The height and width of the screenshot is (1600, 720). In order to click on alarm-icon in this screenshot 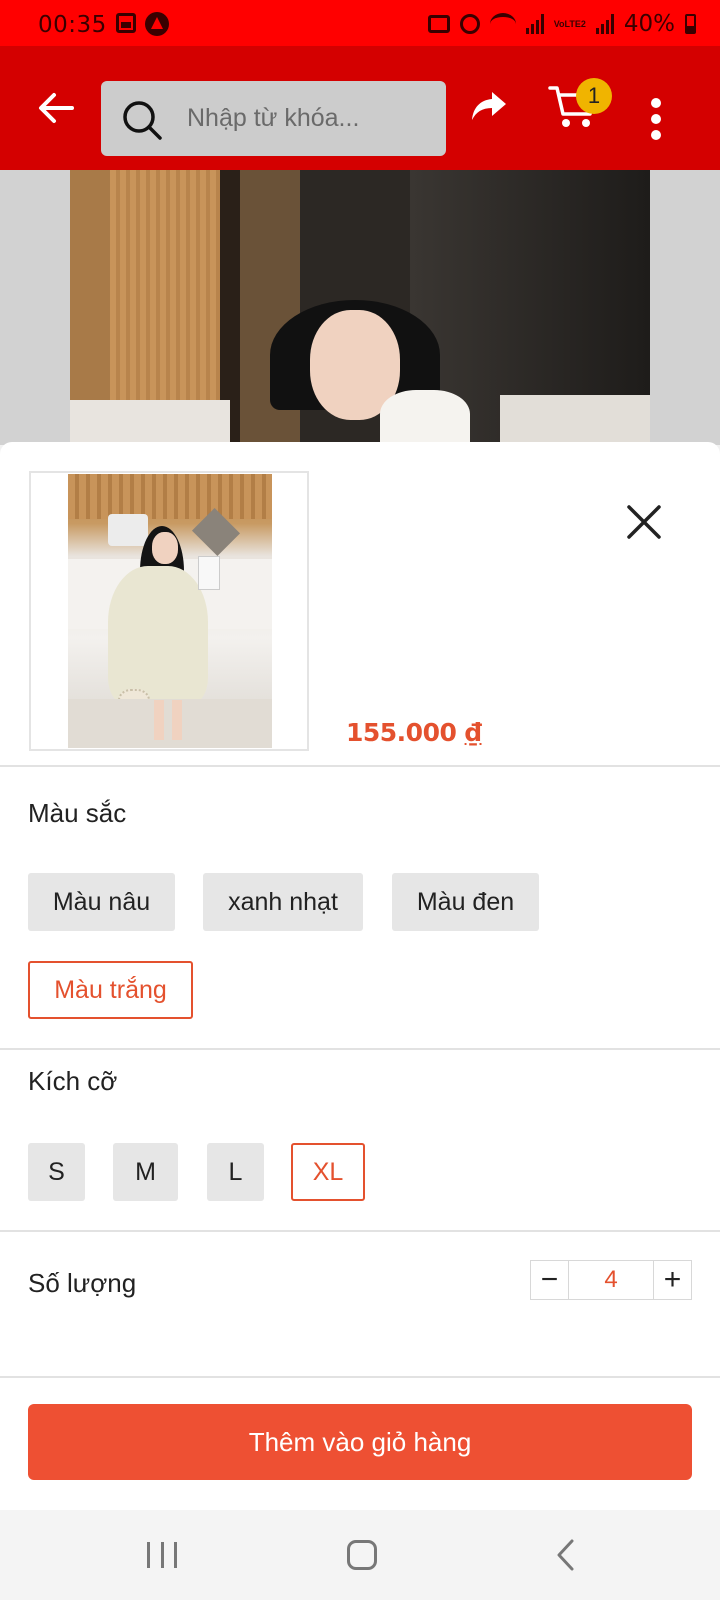, I will do `click(469, 24)`.